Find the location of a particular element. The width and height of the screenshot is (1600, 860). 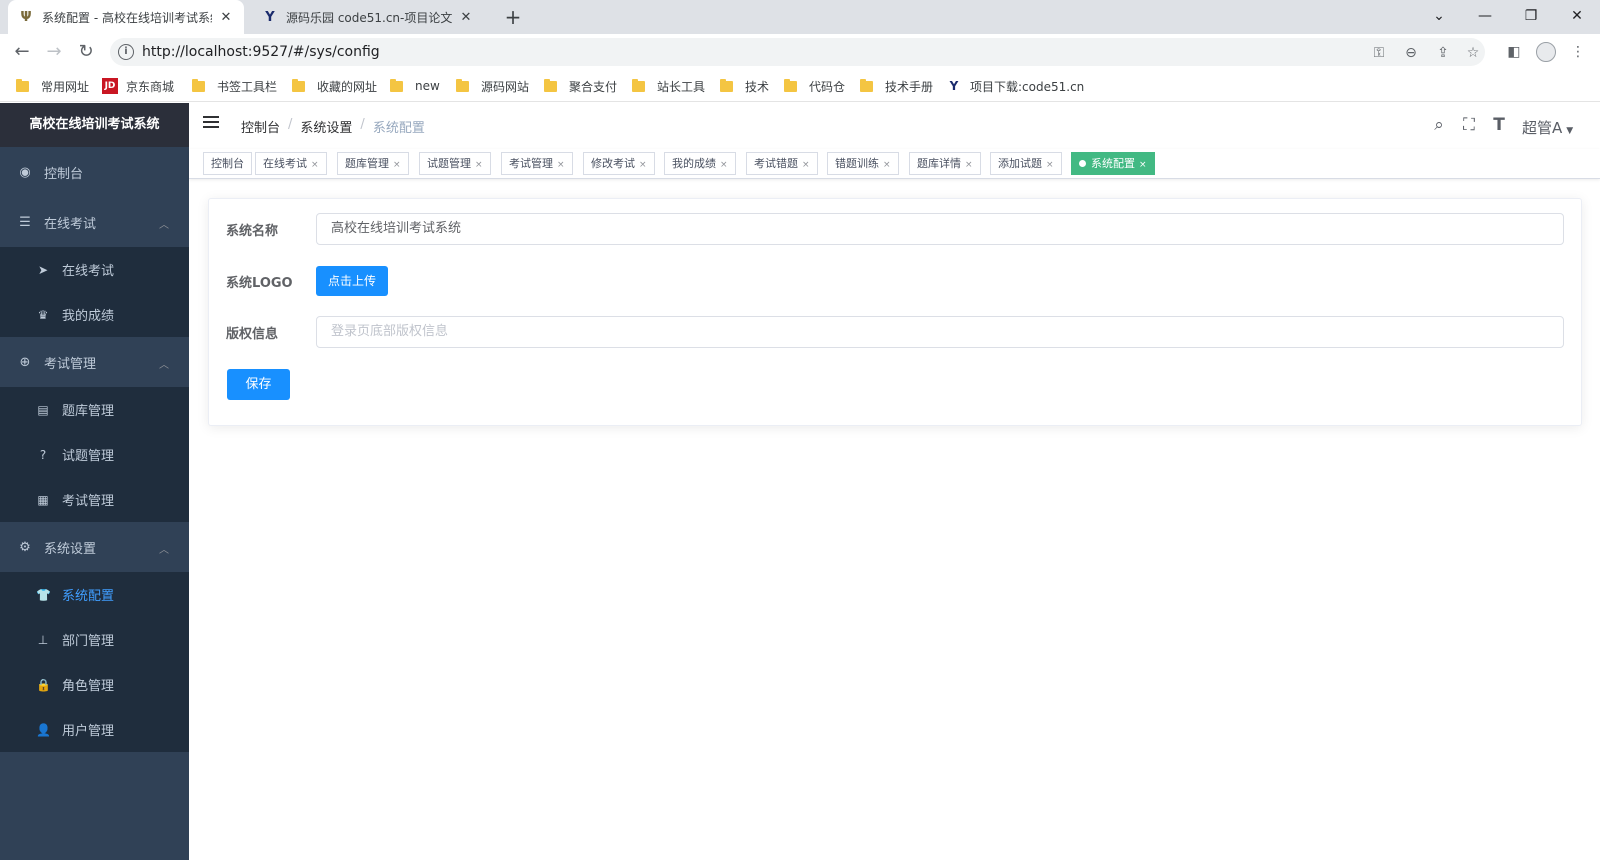

upload-button: 点击上传 is located at coordinates (352, 281).